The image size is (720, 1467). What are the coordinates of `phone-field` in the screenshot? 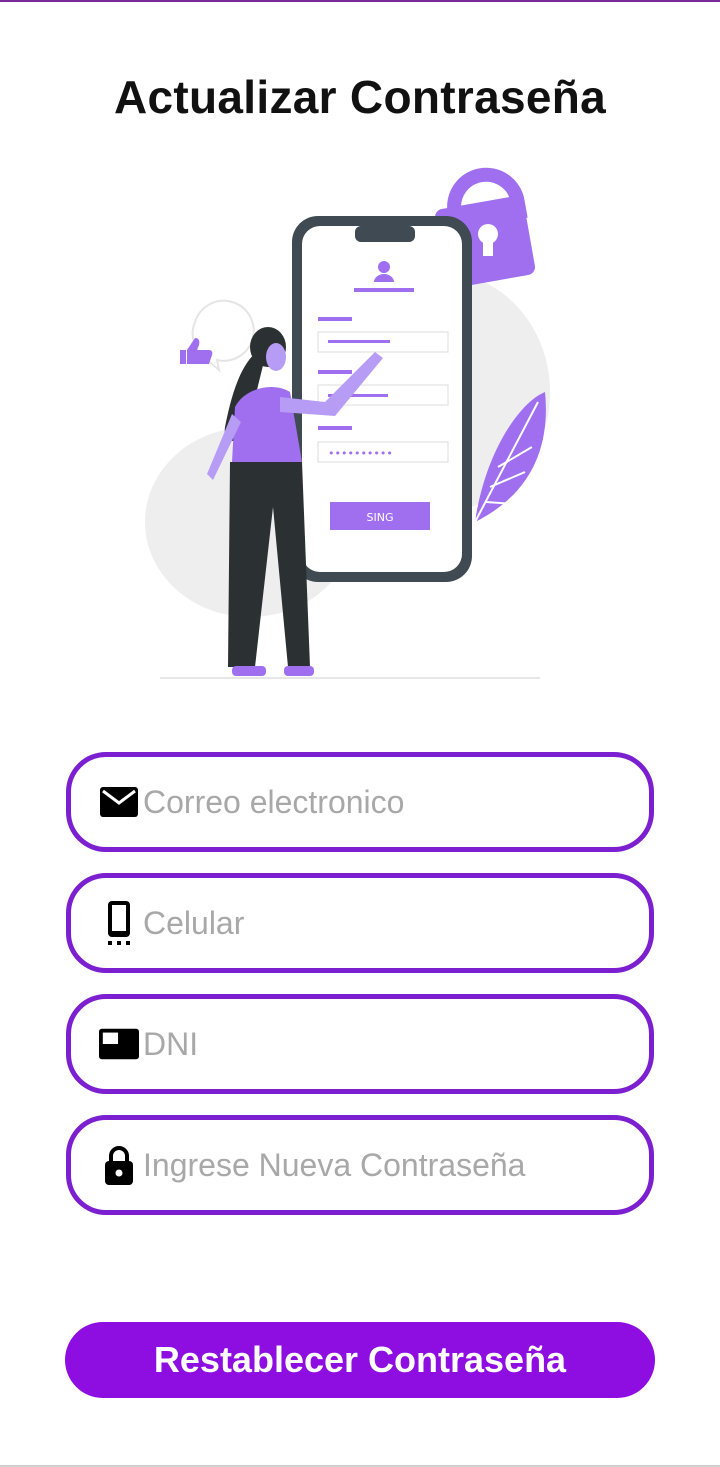 It's located at (360, 923).